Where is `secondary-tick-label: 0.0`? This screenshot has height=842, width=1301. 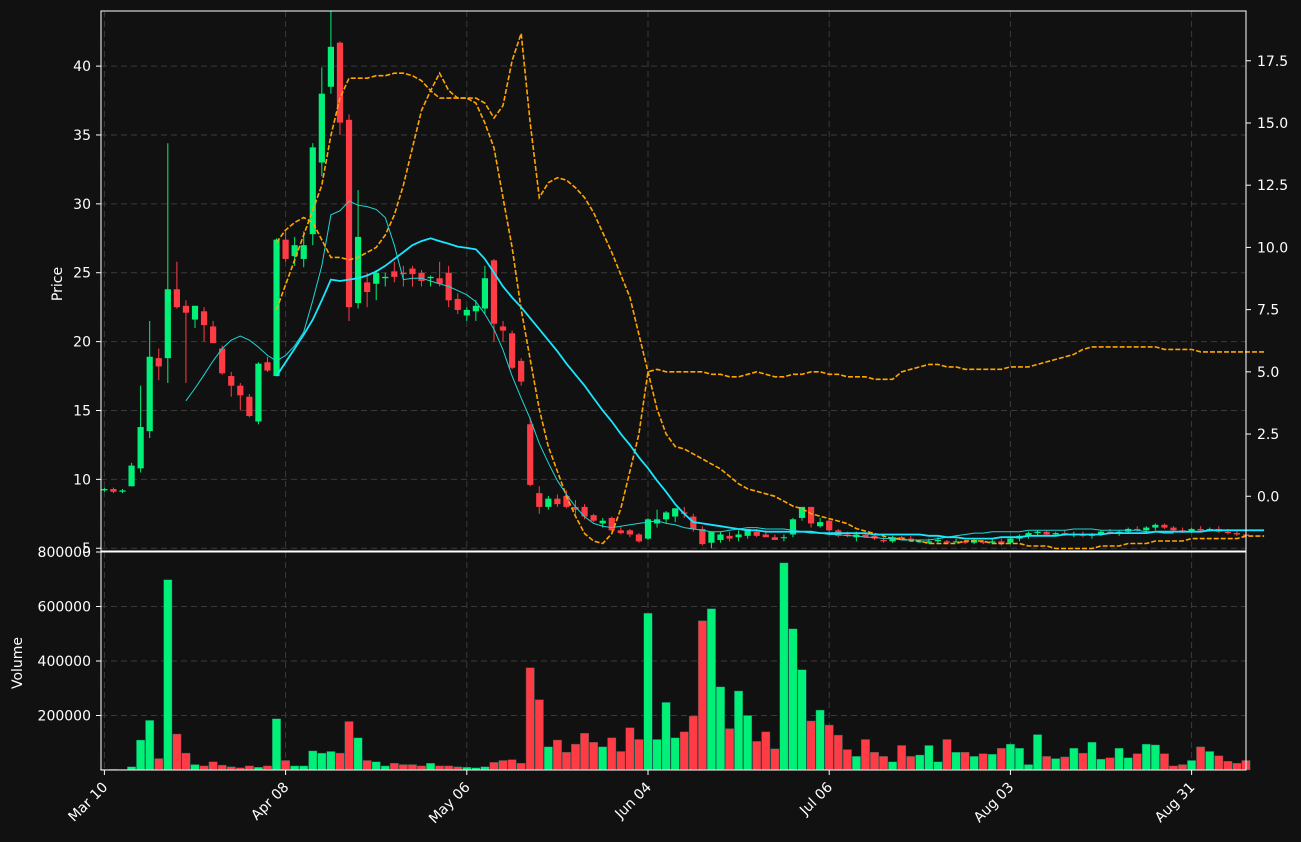 secondary-tick-label: 0.0 is located at coordinates (1268, 497).